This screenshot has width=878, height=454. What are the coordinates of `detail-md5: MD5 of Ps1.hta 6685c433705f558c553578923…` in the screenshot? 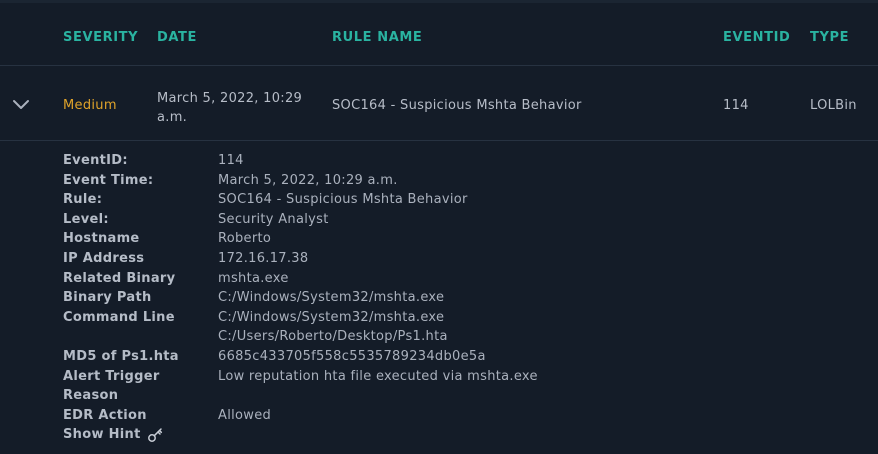 It's located at (463, 357).